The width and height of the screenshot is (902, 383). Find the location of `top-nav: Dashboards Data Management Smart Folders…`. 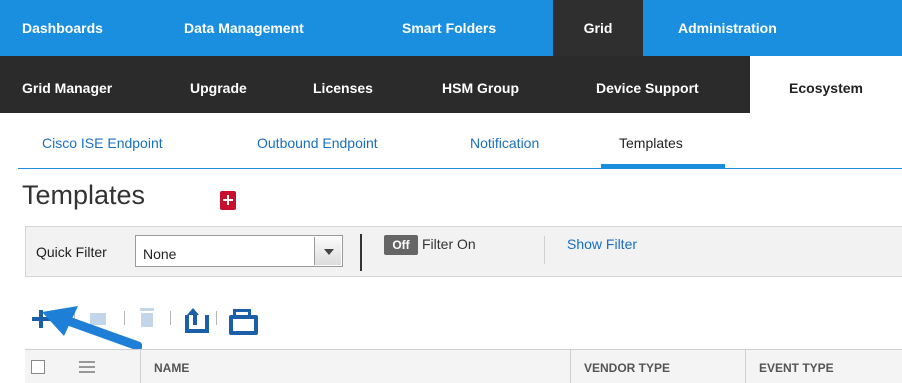

top-nav: Dashboards Data Management Smart Folders… is located at coordinates (451, 28).